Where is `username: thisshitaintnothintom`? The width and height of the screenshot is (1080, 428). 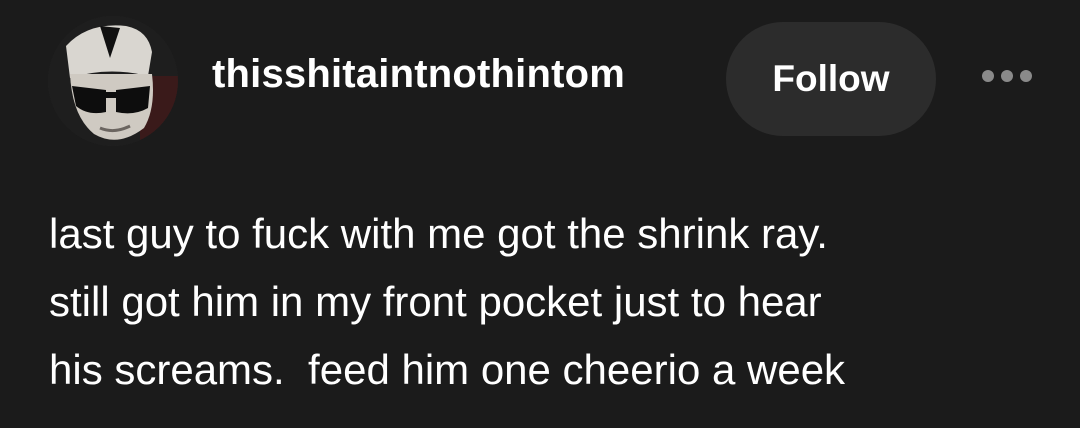
username: thisshitaintnothintom is located at coordinates (418, 74).